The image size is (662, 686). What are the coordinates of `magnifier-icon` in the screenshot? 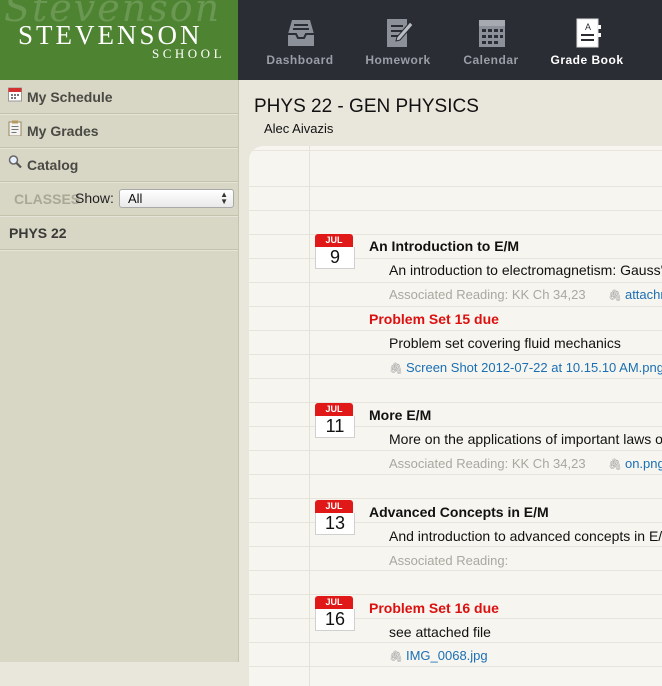 It's located at (15, 162).